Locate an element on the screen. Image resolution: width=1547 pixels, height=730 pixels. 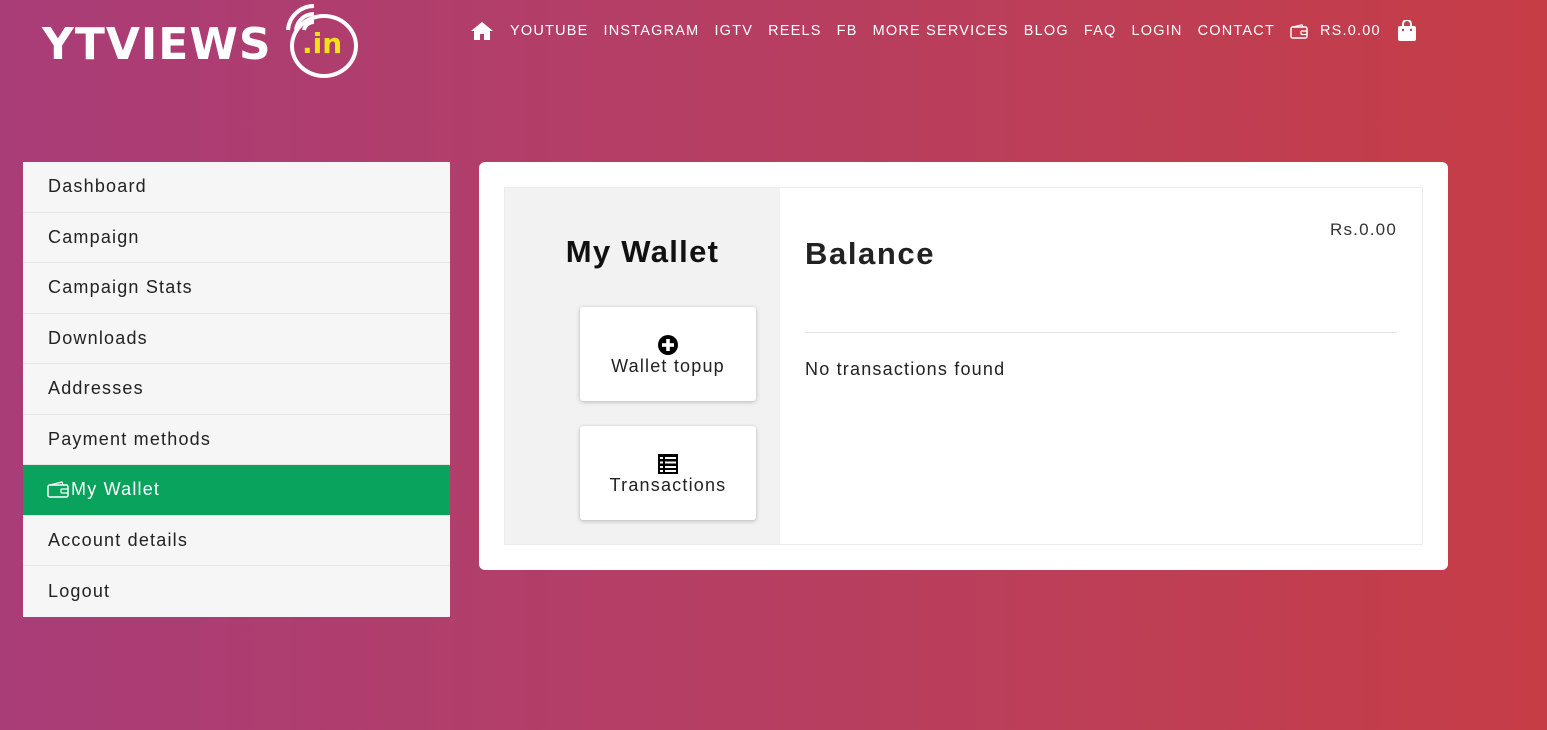
nav-blog: BLOG is located at coordinates (1046, 31).